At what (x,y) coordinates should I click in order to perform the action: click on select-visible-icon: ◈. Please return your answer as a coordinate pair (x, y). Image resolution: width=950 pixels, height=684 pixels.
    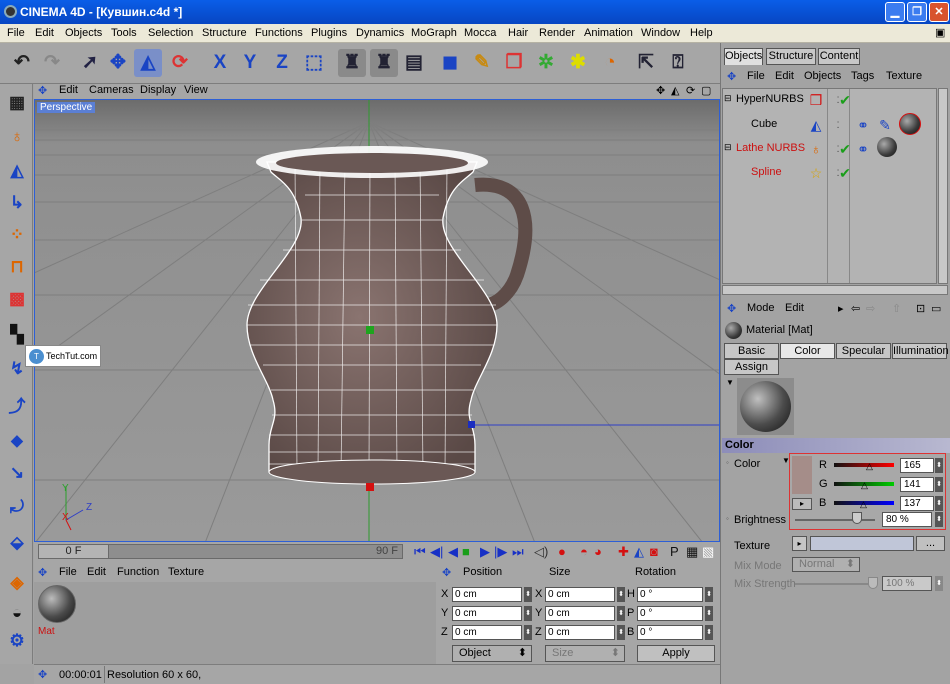
    Looking at the image, I should click on (17, 583).